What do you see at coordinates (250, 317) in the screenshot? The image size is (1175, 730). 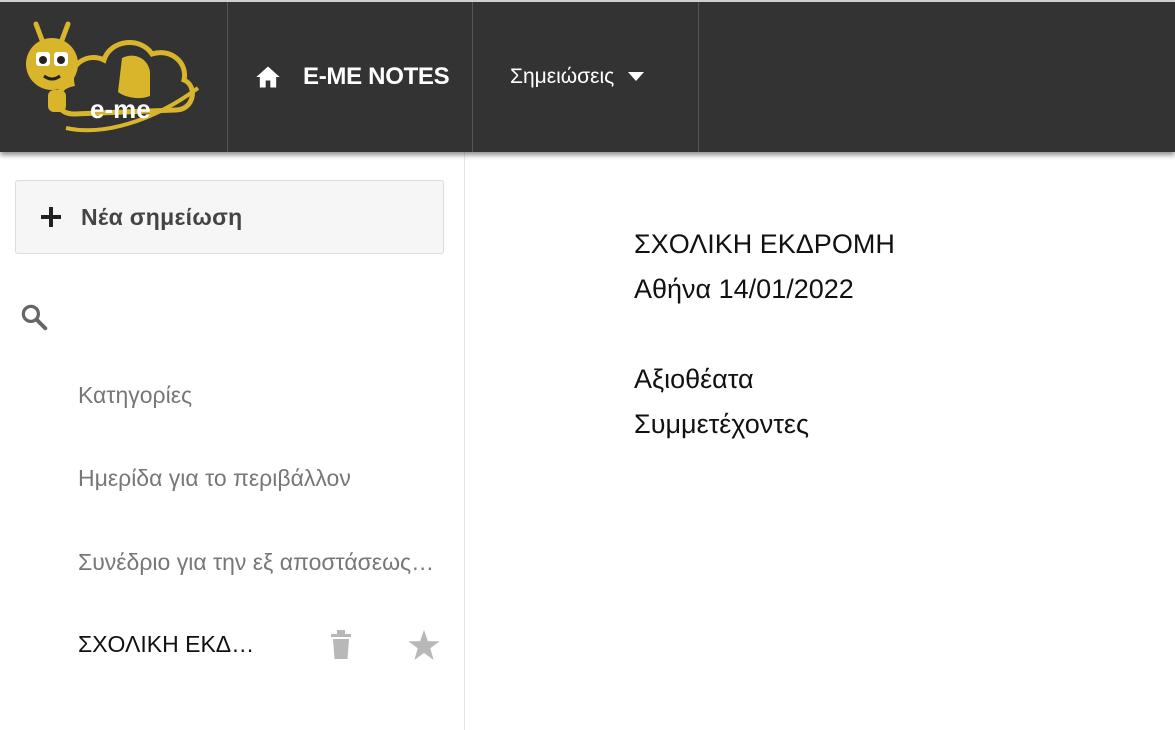 I see `search-input` at bounding box center [250, 317].